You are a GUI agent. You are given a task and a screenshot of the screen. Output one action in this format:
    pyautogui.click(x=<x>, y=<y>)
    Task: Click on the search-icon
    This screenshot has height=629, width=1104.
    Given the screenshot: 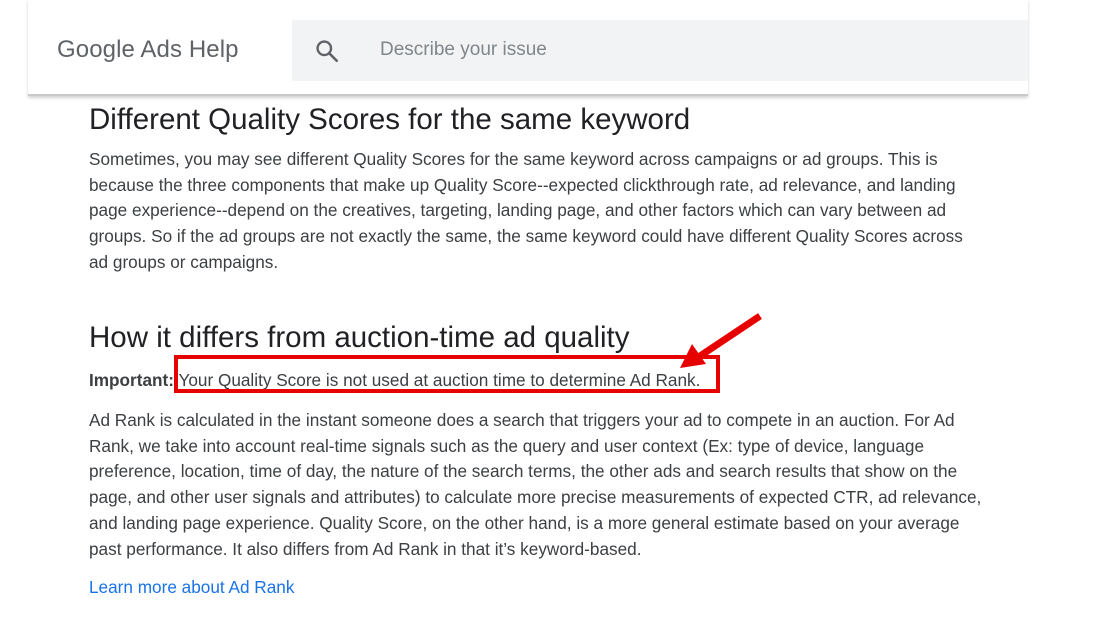 What is the action you would take?
    pyautogui.click(x=327, y=51)
    